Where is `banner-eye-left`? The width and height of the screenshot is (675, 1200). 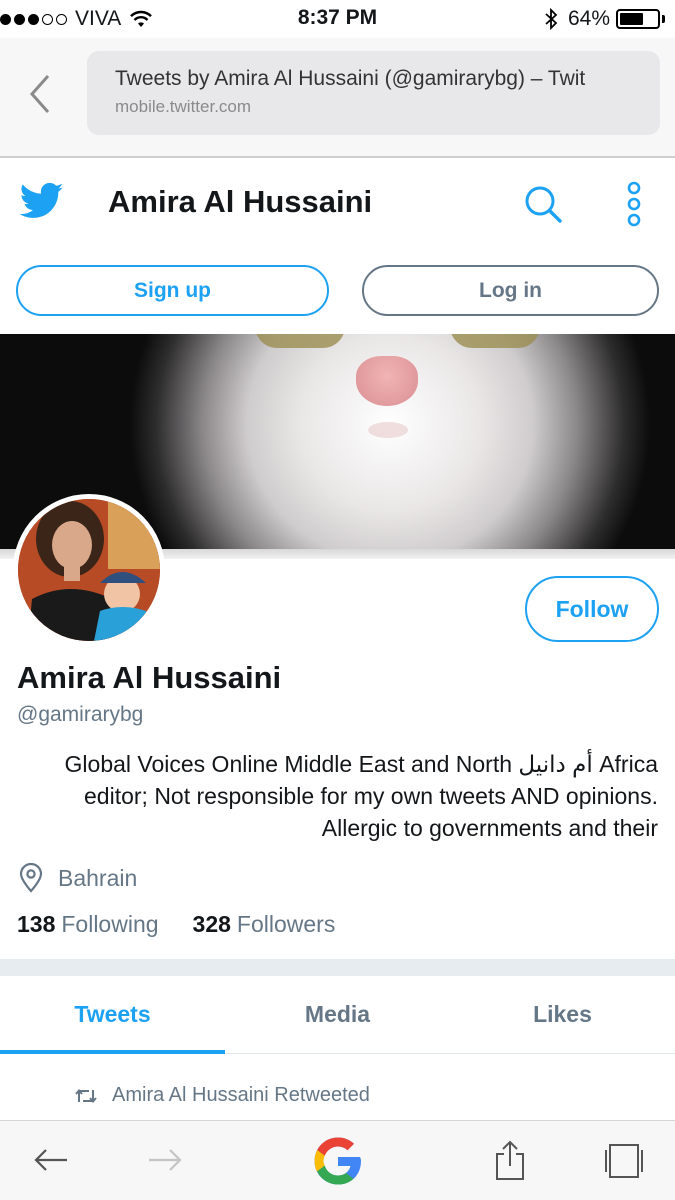
banner-eye-left is located at coordinates (300, 341).